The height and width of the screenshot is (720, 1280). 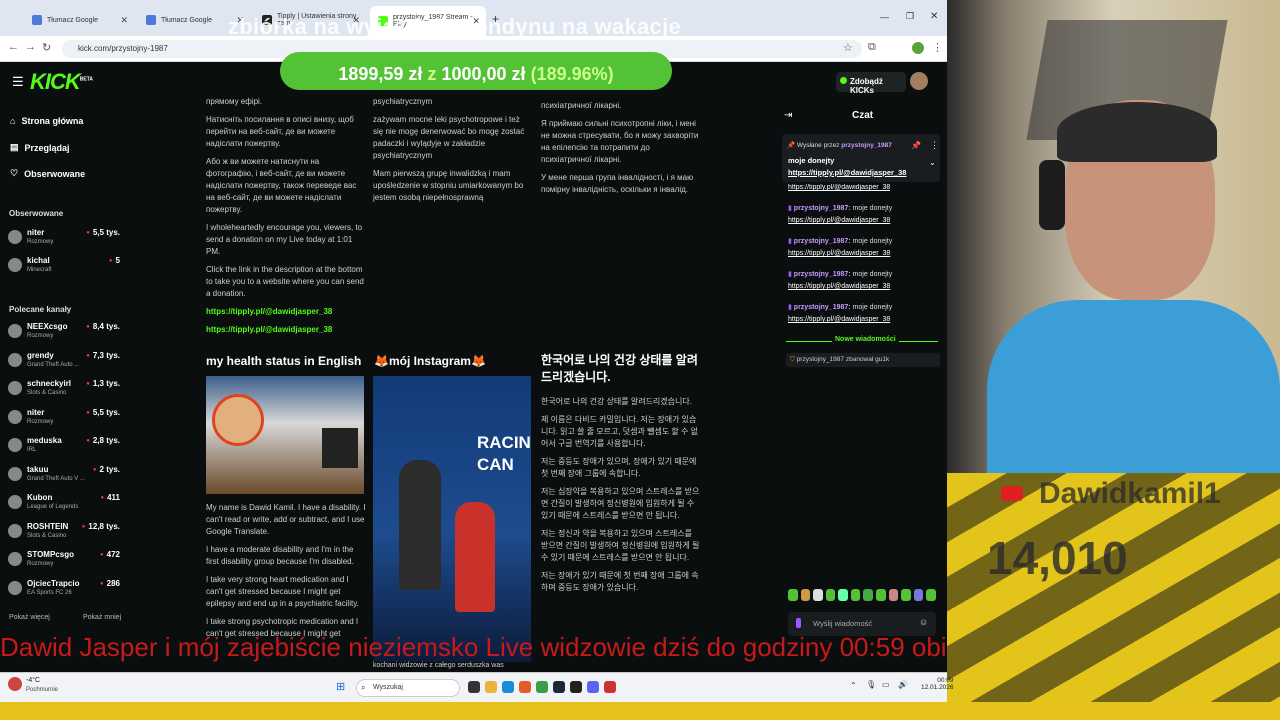 What do you see at coordinates (542, 687) in the screenshot?
I see `chrome-icon` at bounding box center [542, 687].